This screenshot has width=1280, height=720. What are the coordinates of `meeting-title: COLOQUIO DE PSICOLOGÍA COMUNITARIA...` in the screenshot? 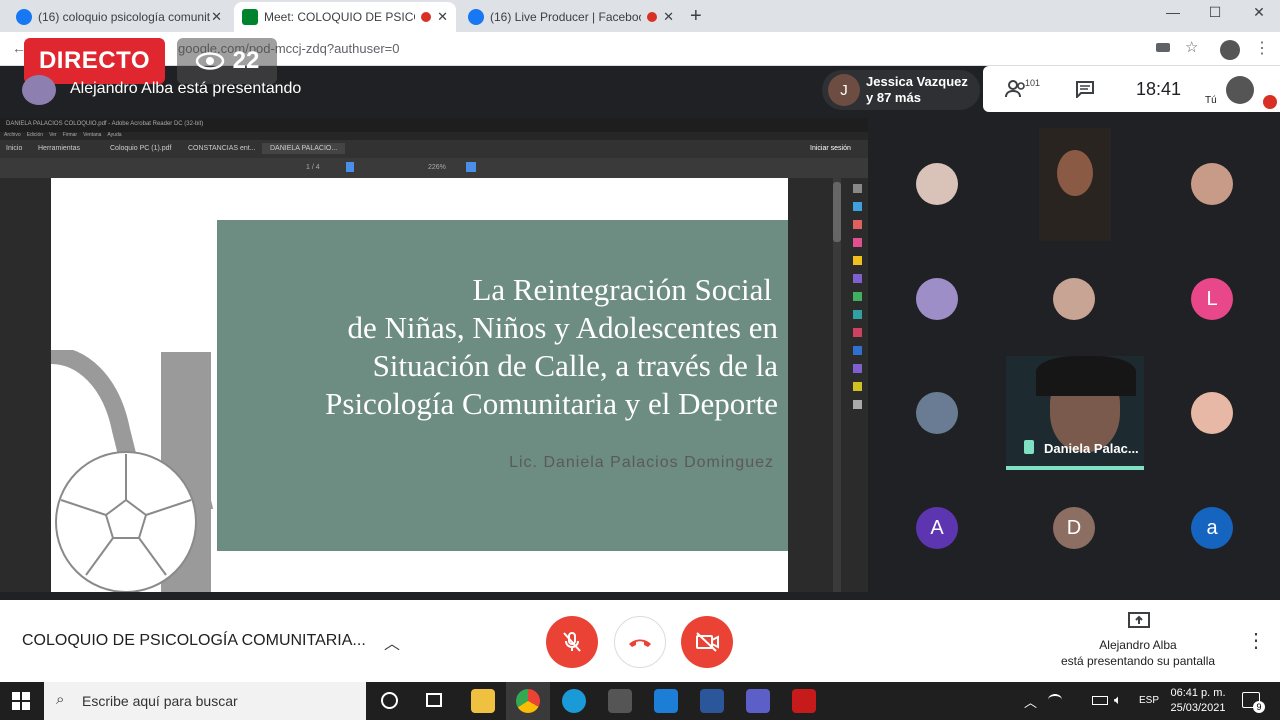 It's located at (194, 641).